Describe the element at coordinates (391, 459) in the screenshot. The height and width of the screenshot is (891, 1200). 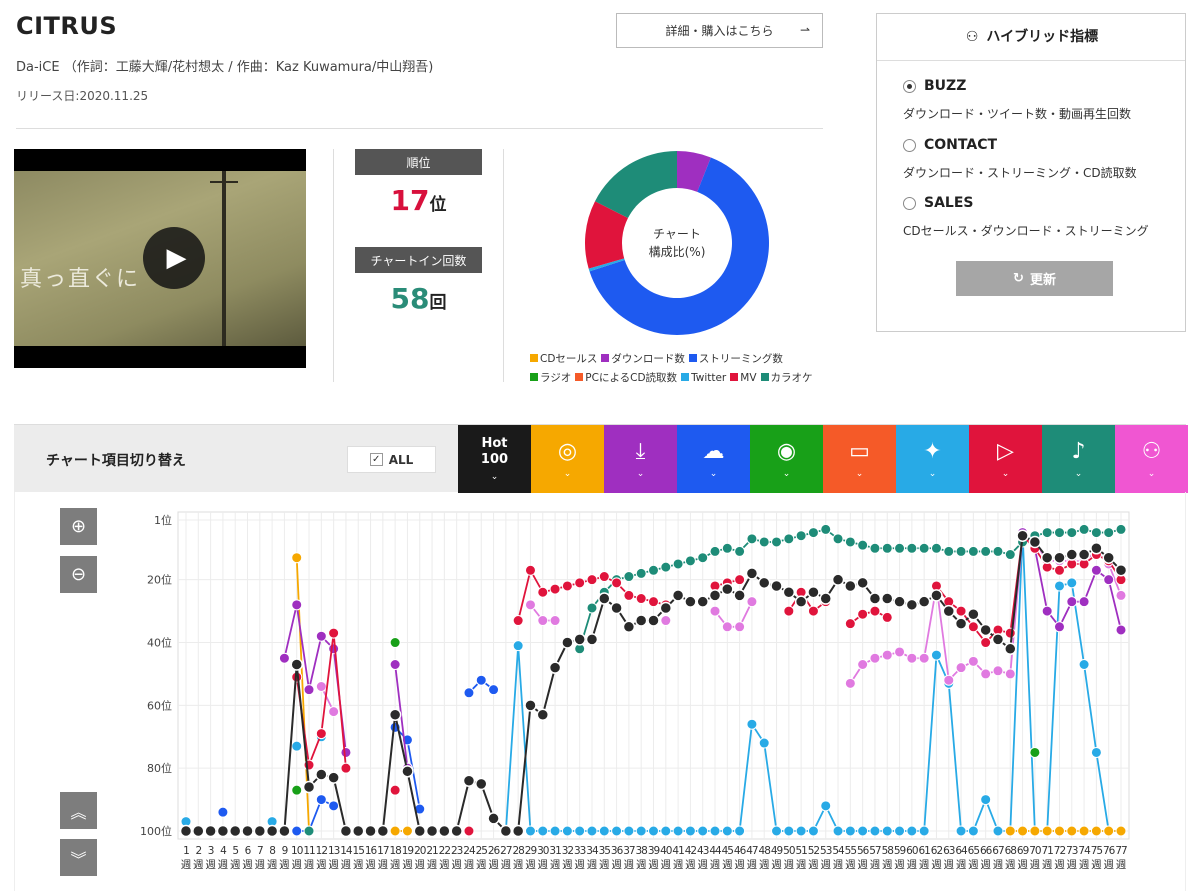
I see `all-toggle-button: ✓ ALL` at that location.